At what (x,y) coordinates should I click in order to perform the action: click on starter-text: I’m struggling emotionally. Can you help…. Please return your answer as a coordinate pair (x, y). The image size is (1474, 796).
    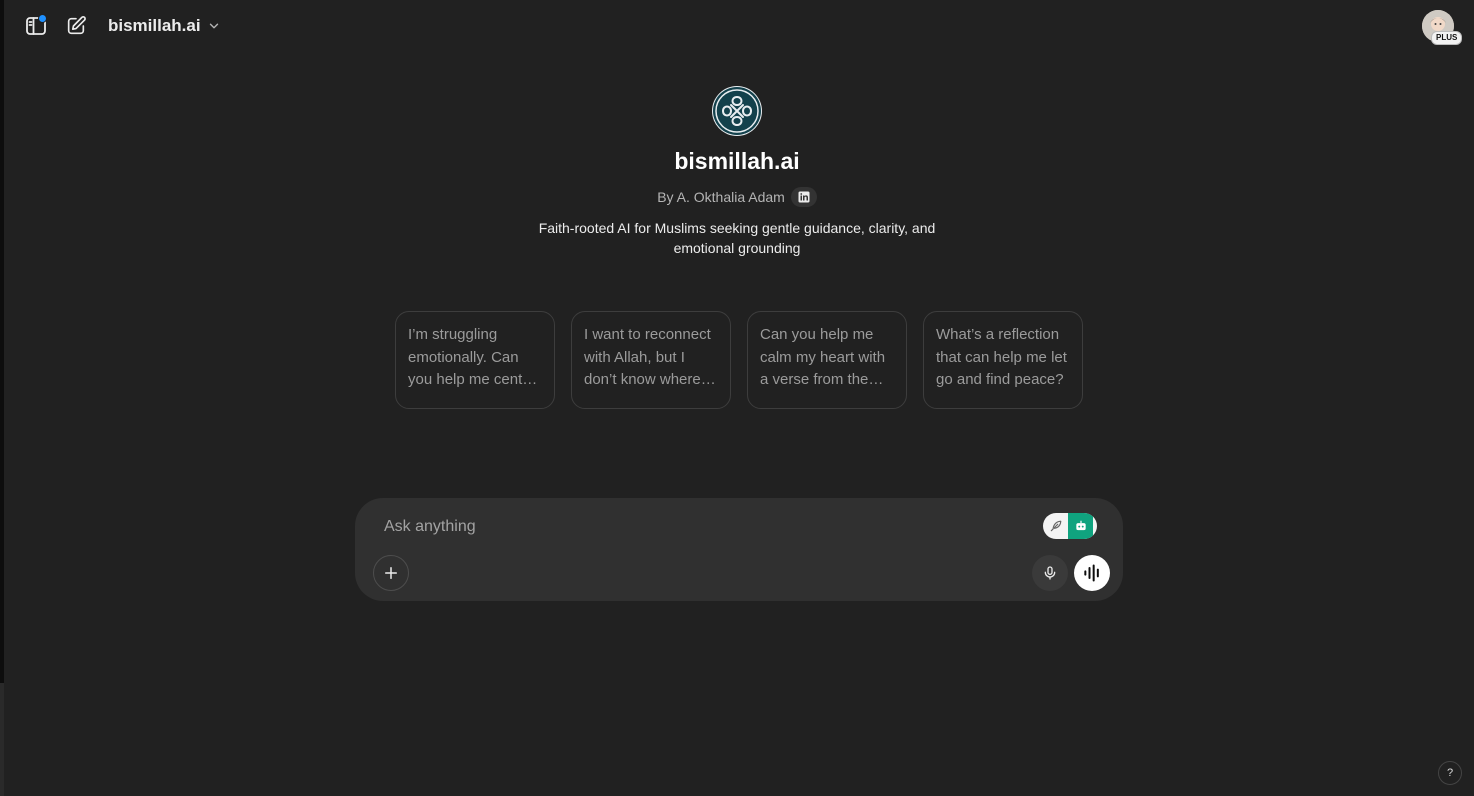
    Looking at the image, I should click on (472, 357).